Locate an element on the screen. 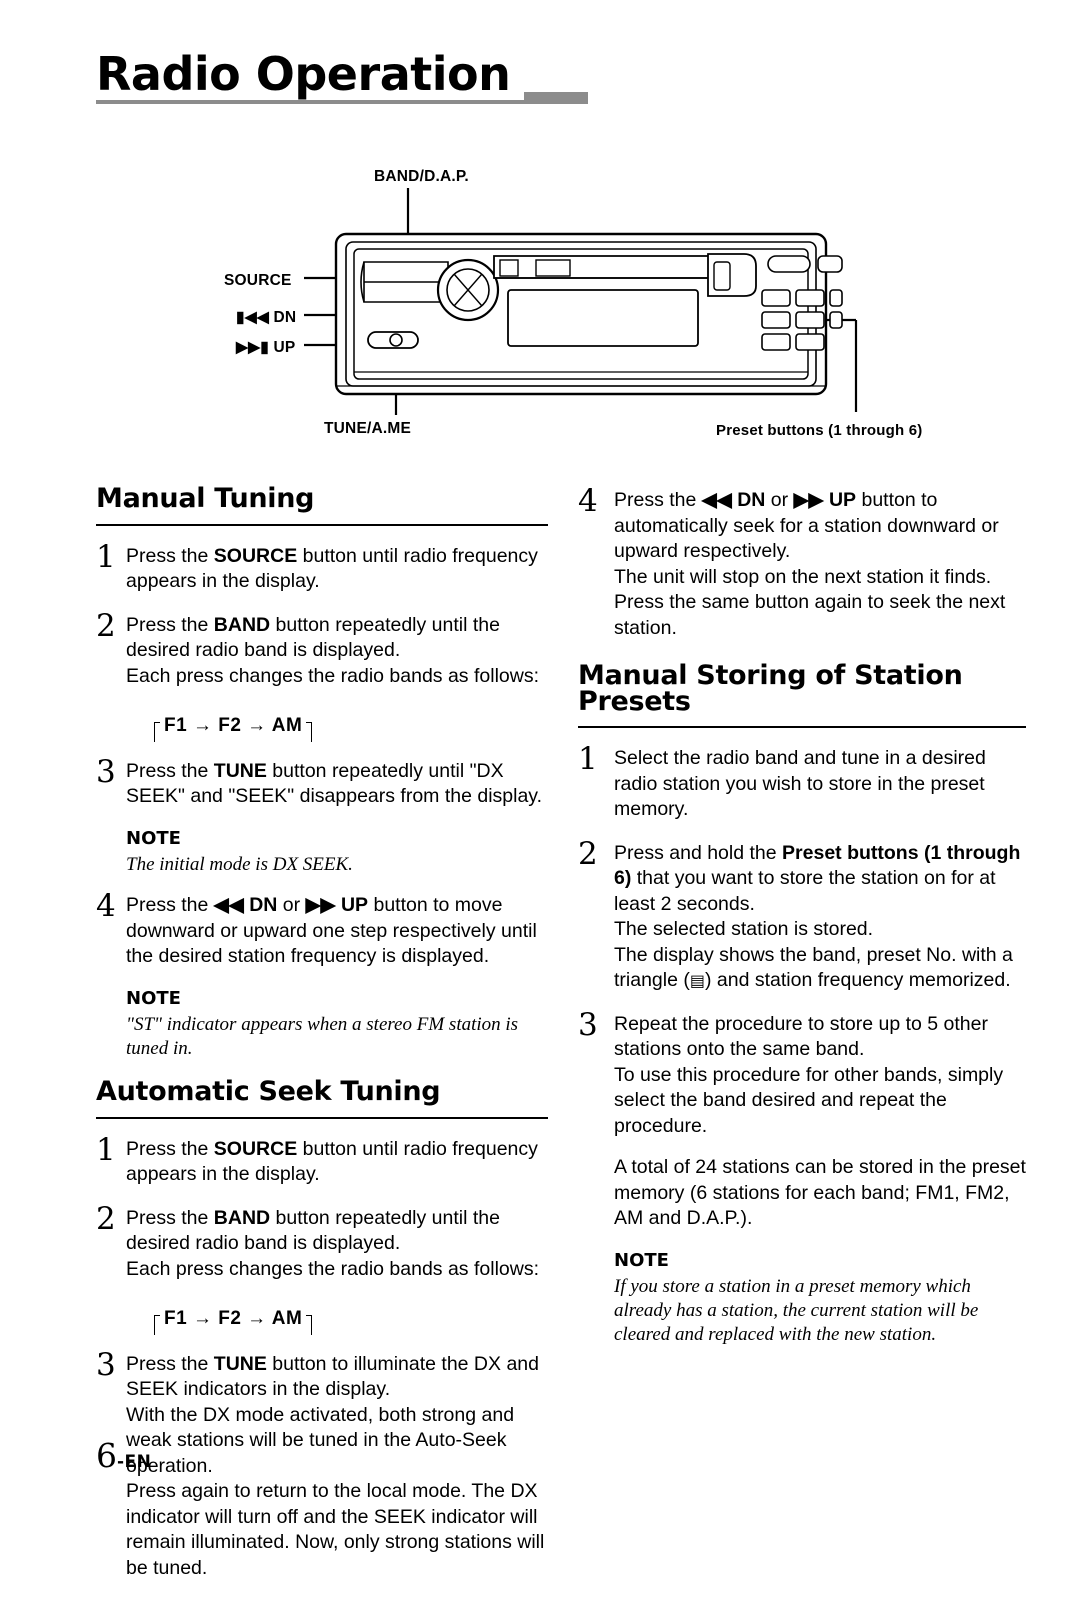 This screenshot has height=1597, width=1080. label-up: ▶▶▮ UP is located at coordinates (265, 347).